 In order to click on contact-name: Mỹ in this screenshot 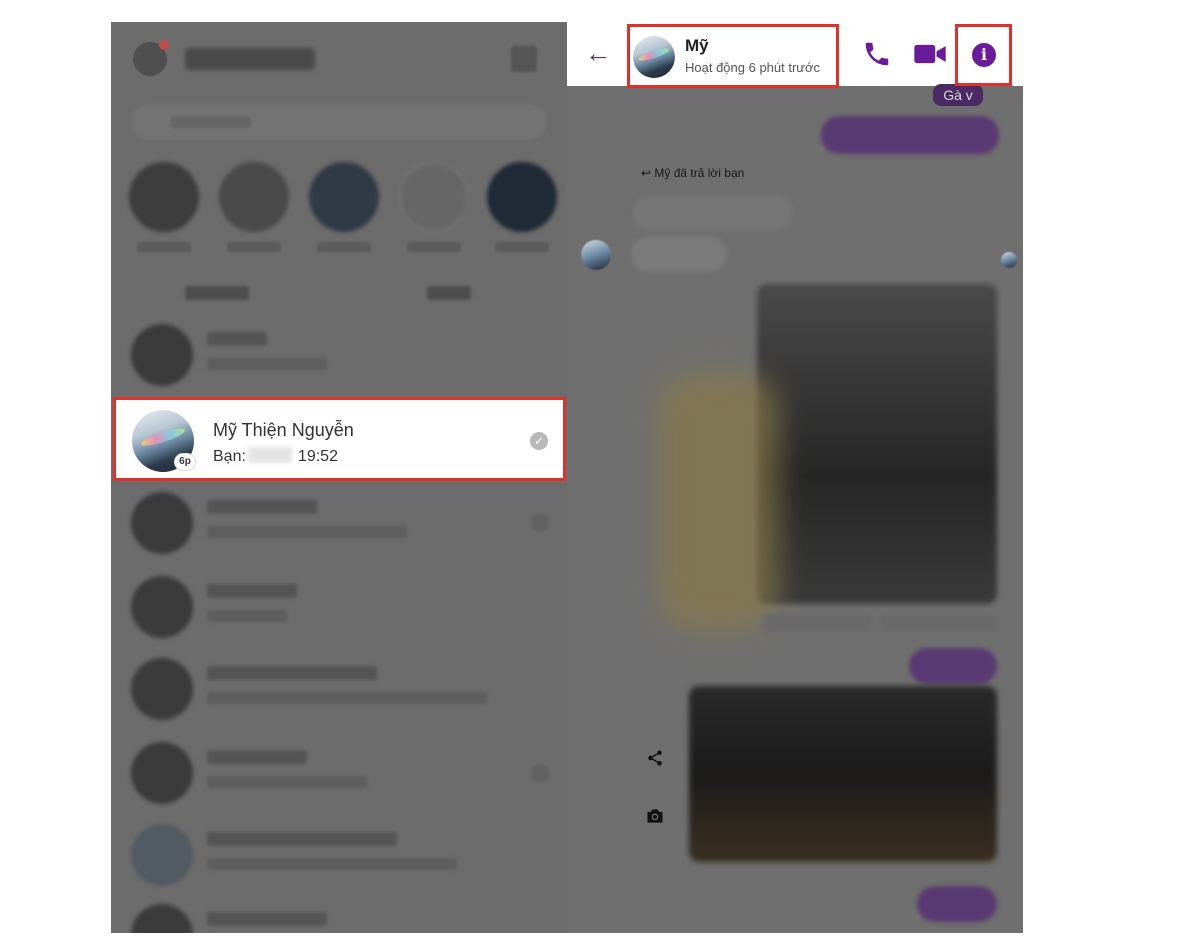, I will do `click(697, 45)`.